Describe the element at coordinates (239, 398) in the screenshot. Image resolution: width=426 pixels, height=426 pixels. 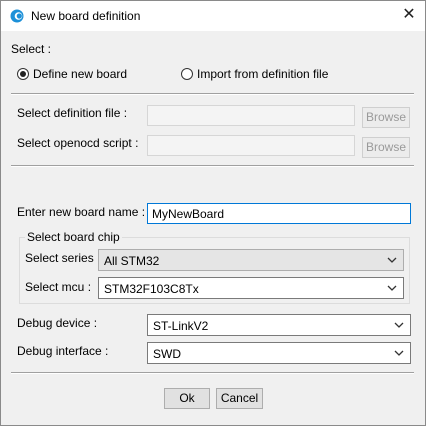
I see `cancel-button: Cancel` at that location.